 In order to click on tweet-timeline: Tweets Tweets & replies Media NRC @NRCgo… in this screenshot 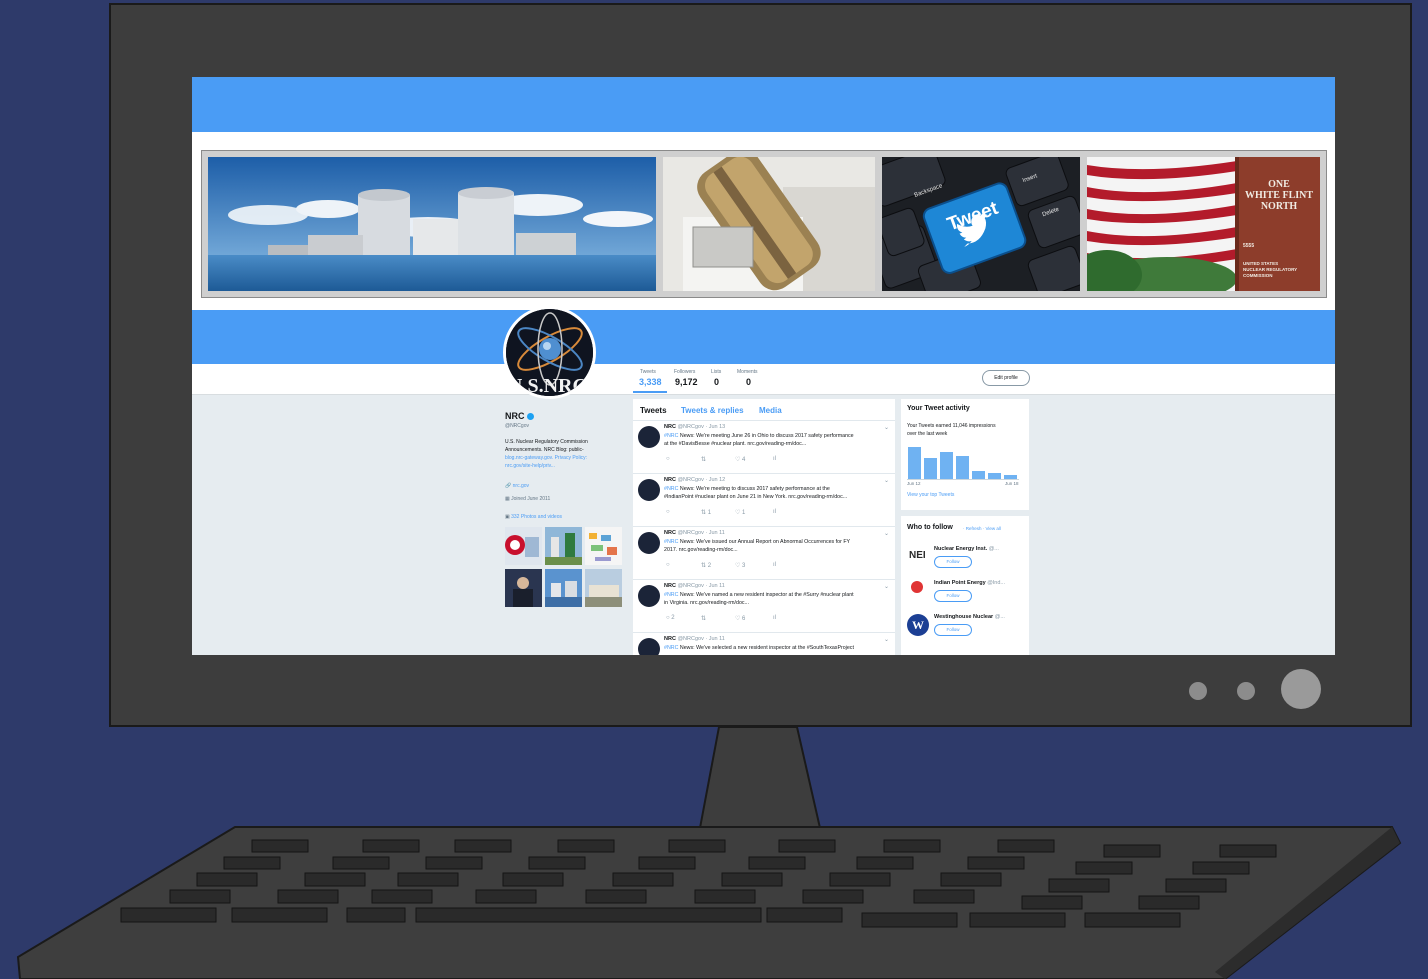, I will do `click(764, 527)`.